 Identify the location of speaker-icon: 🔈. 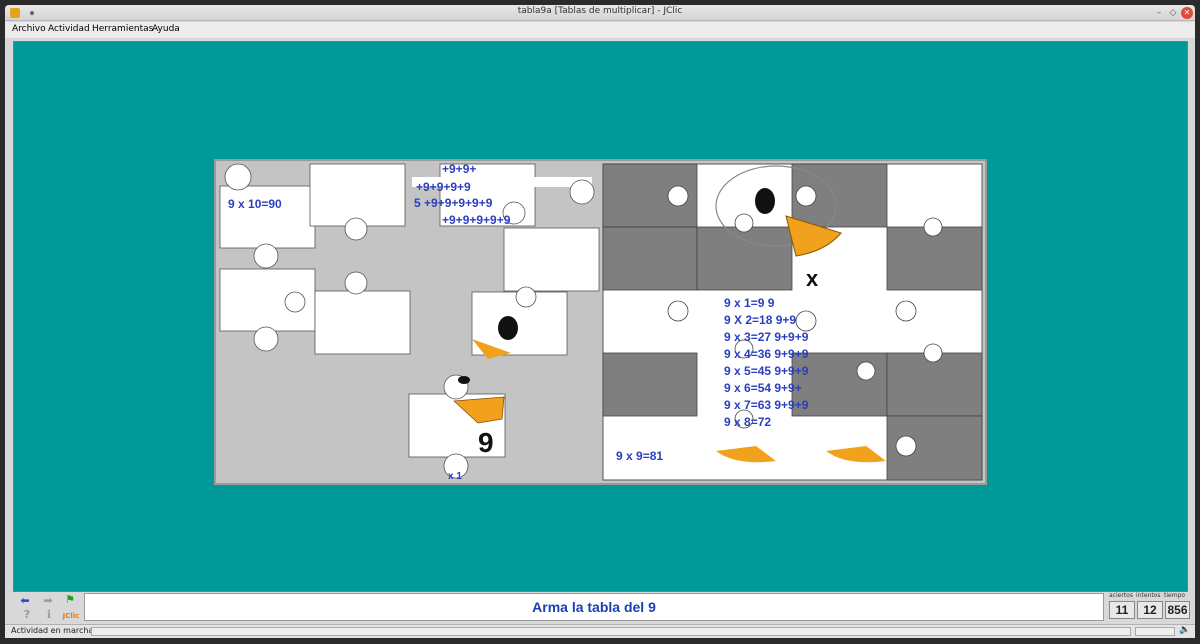
(1184, 630).